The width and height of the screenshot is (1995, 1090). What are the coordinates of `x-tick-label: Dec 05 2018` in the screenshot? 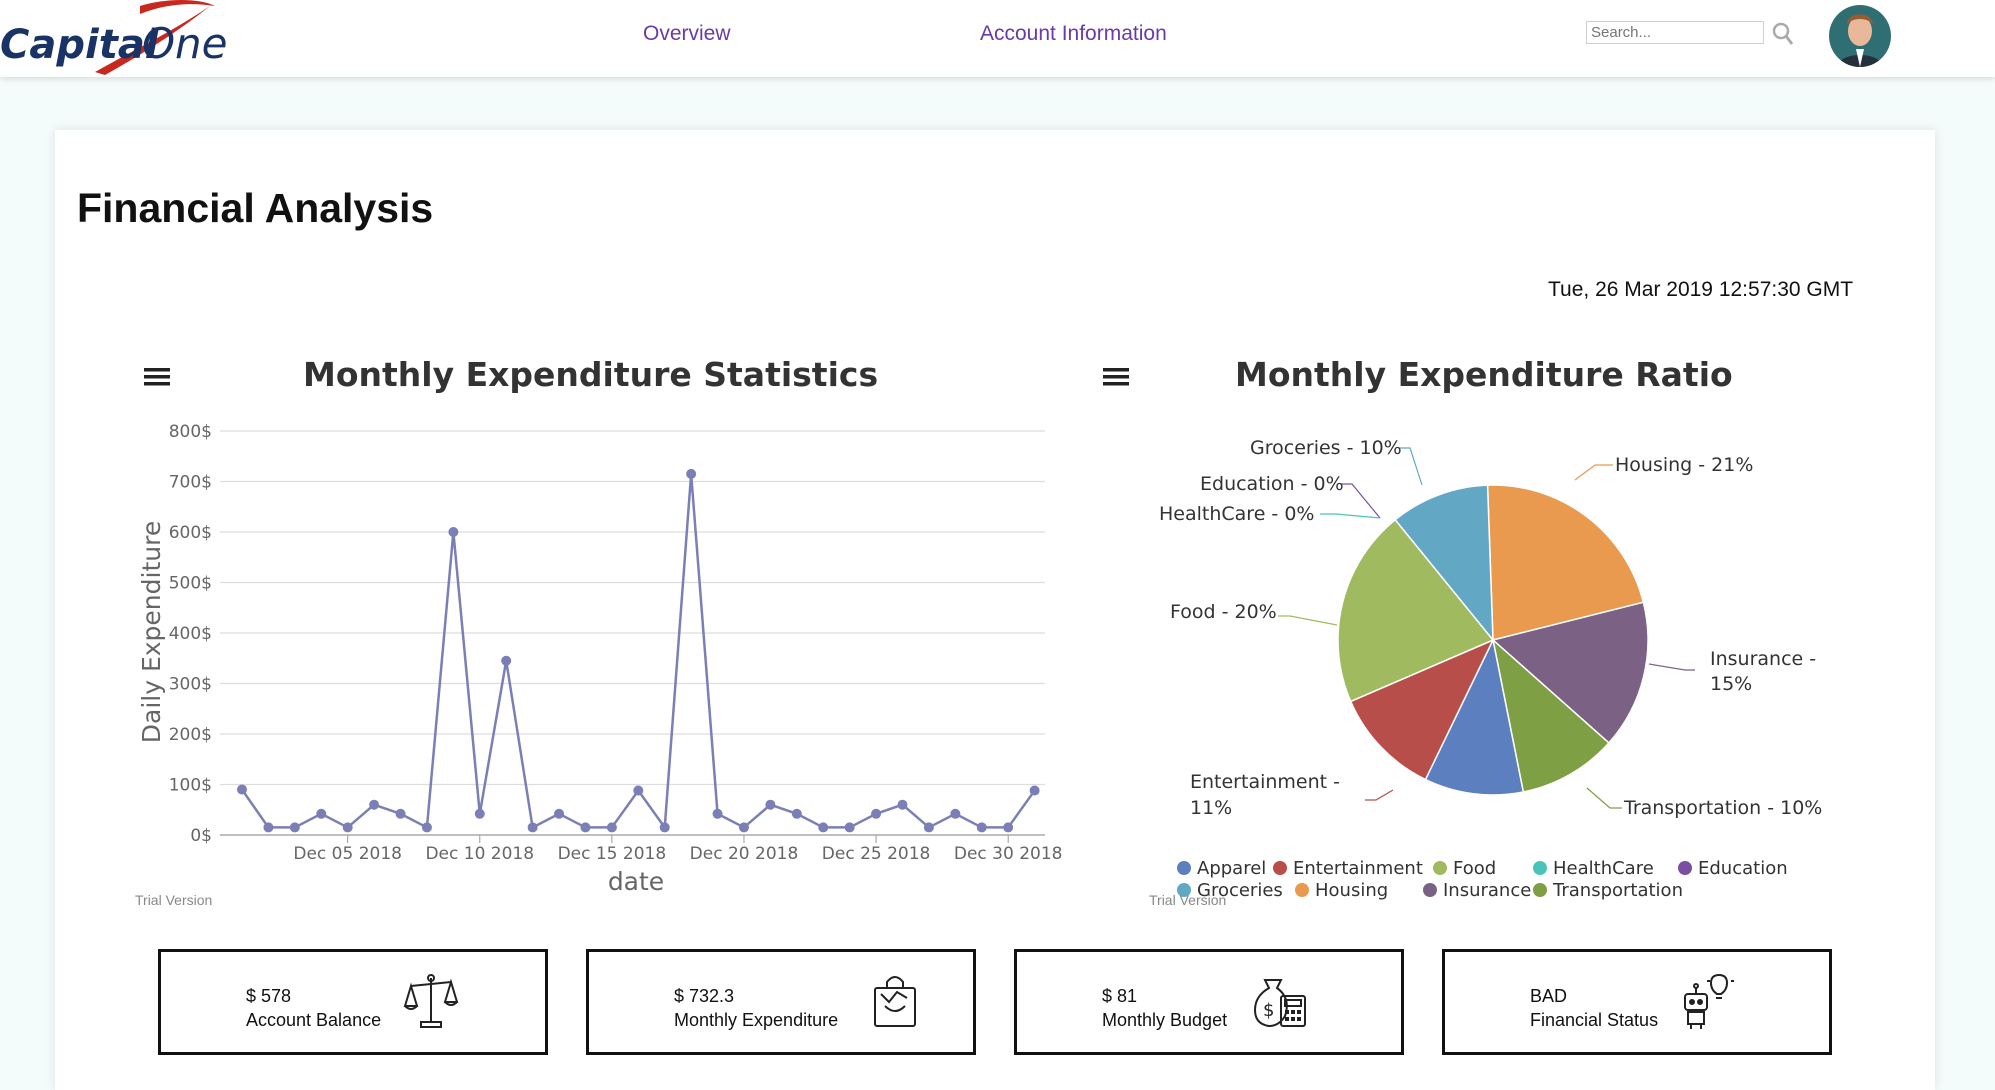 It's located at (347, 854).